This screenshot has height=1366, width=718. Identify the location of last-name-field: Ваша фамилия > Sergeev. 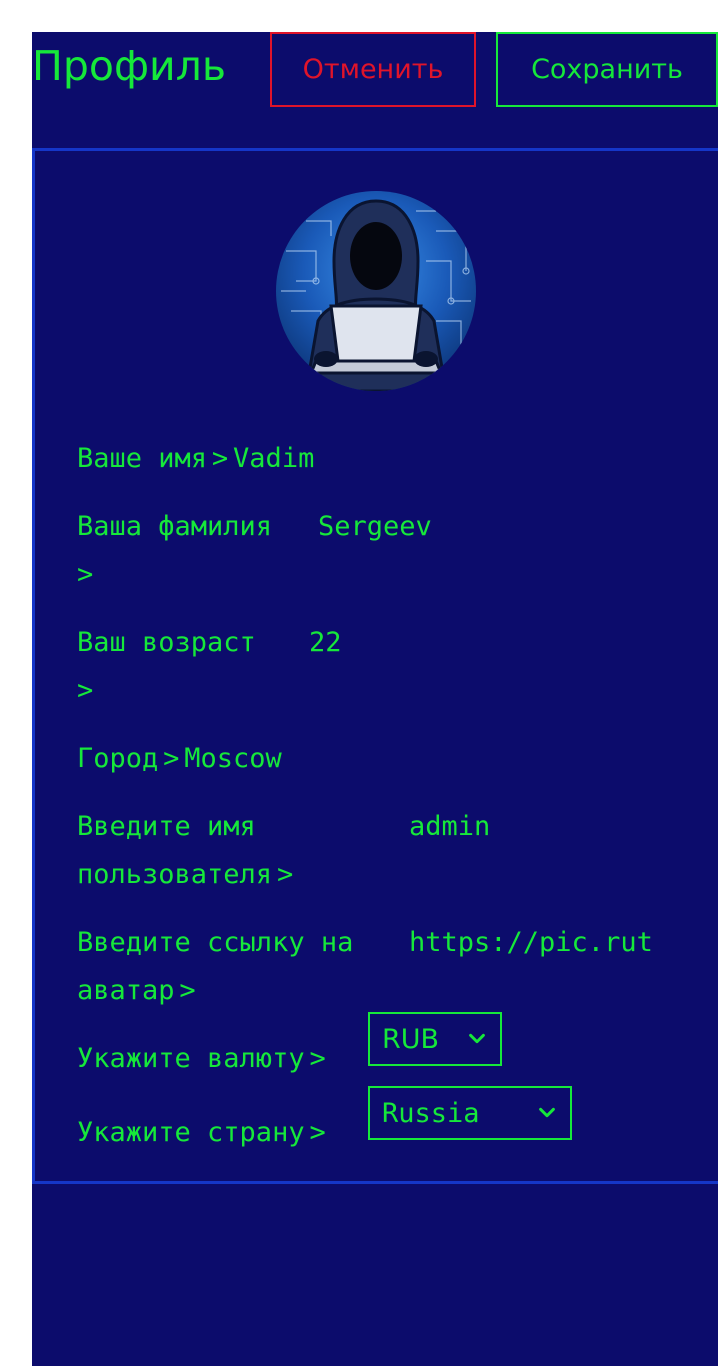
(377, 551).